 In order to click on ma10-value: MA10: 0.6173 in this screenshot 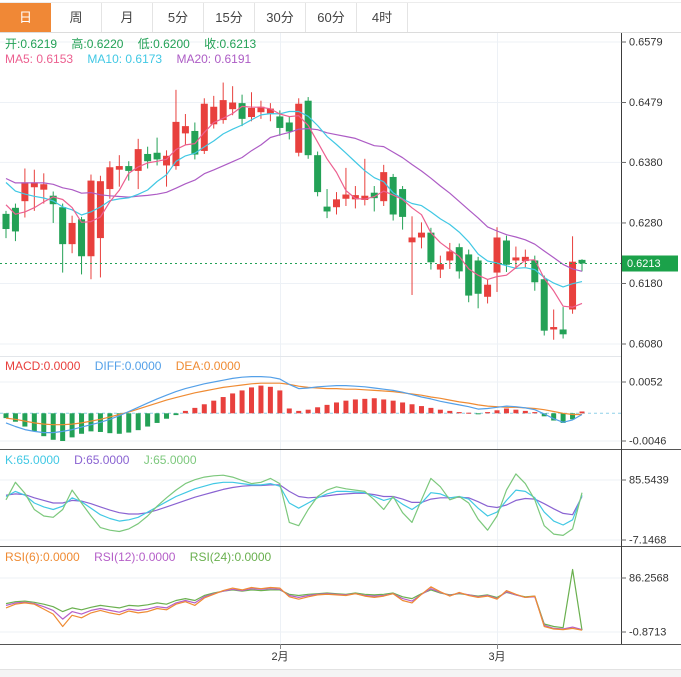, I will do `click(125, 59)`.